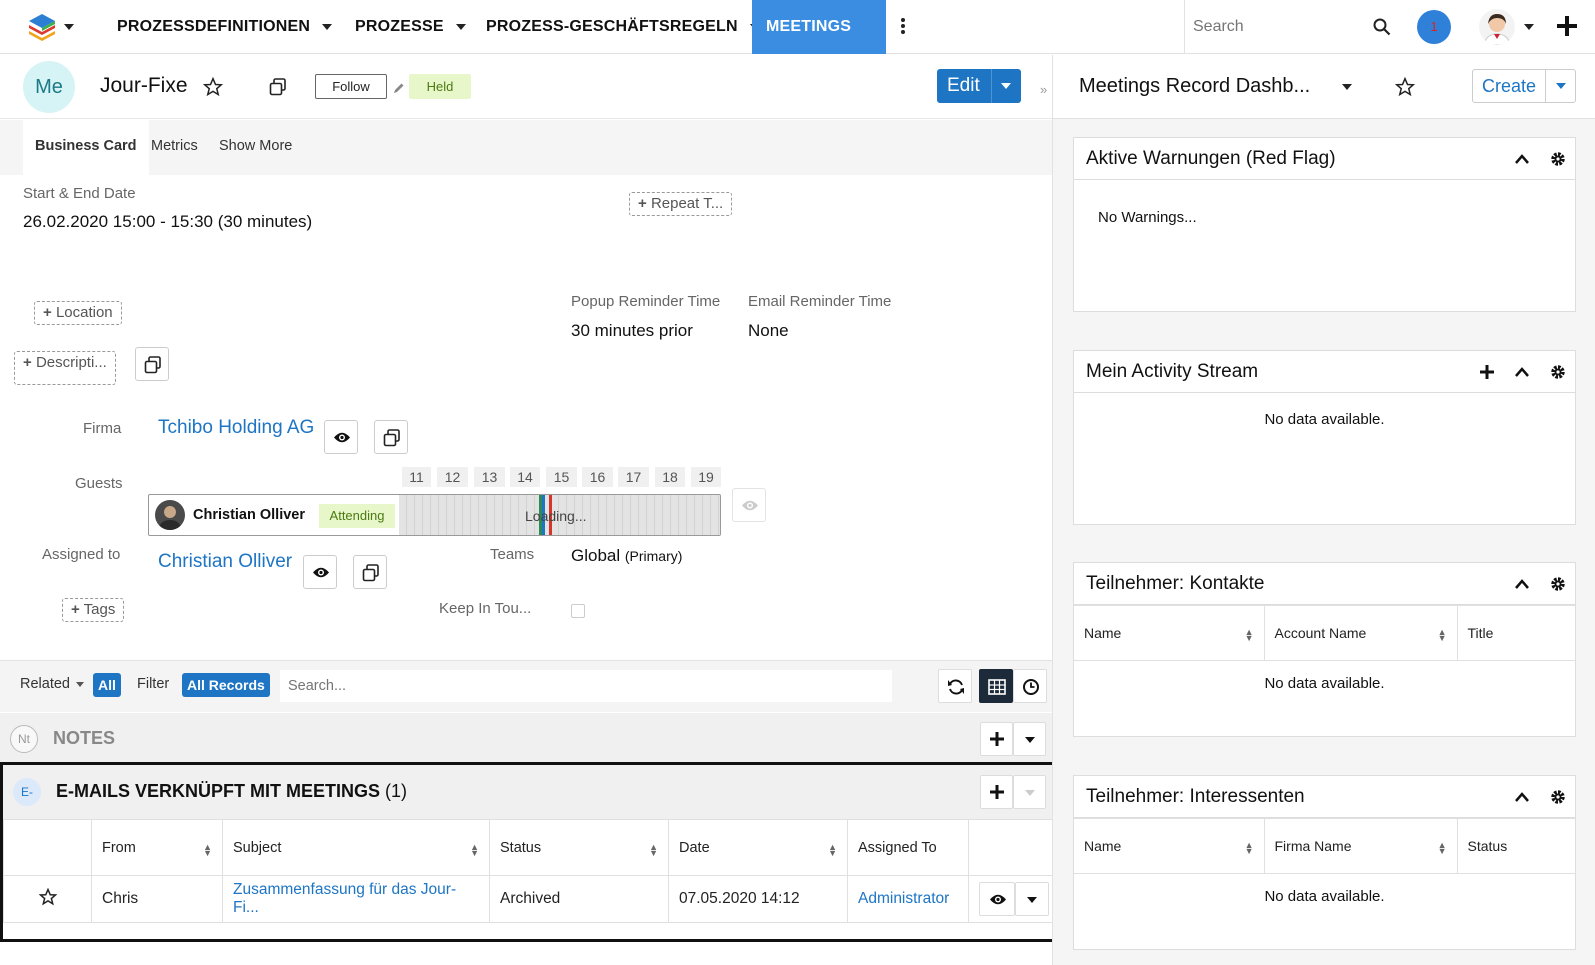 This screenshot has height=965, width=1595. I want to click on notes-actions-dropdown, so click(1029, 739).